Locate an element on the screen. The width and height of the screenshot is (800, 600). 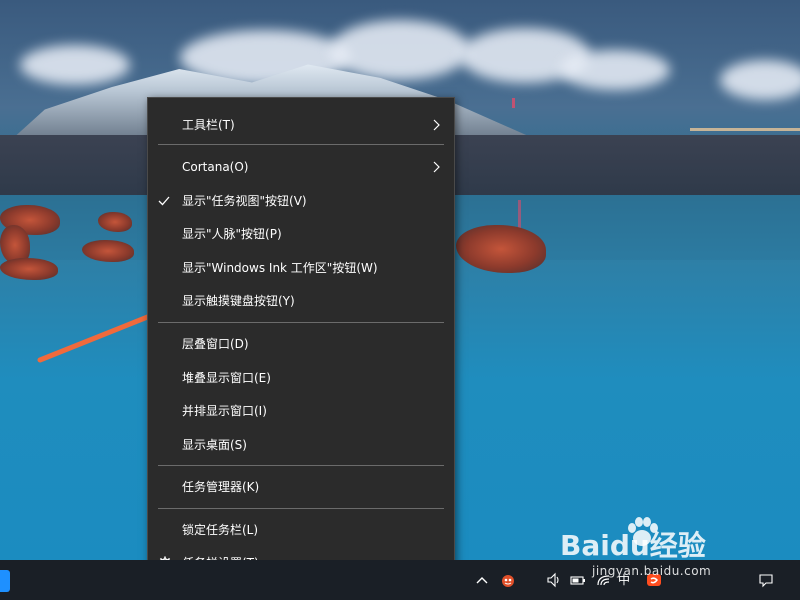
menu-item-show-windows-ink: 显示"Windows Ink 工作区"按钮(W) is located at coordinates (301, 268).